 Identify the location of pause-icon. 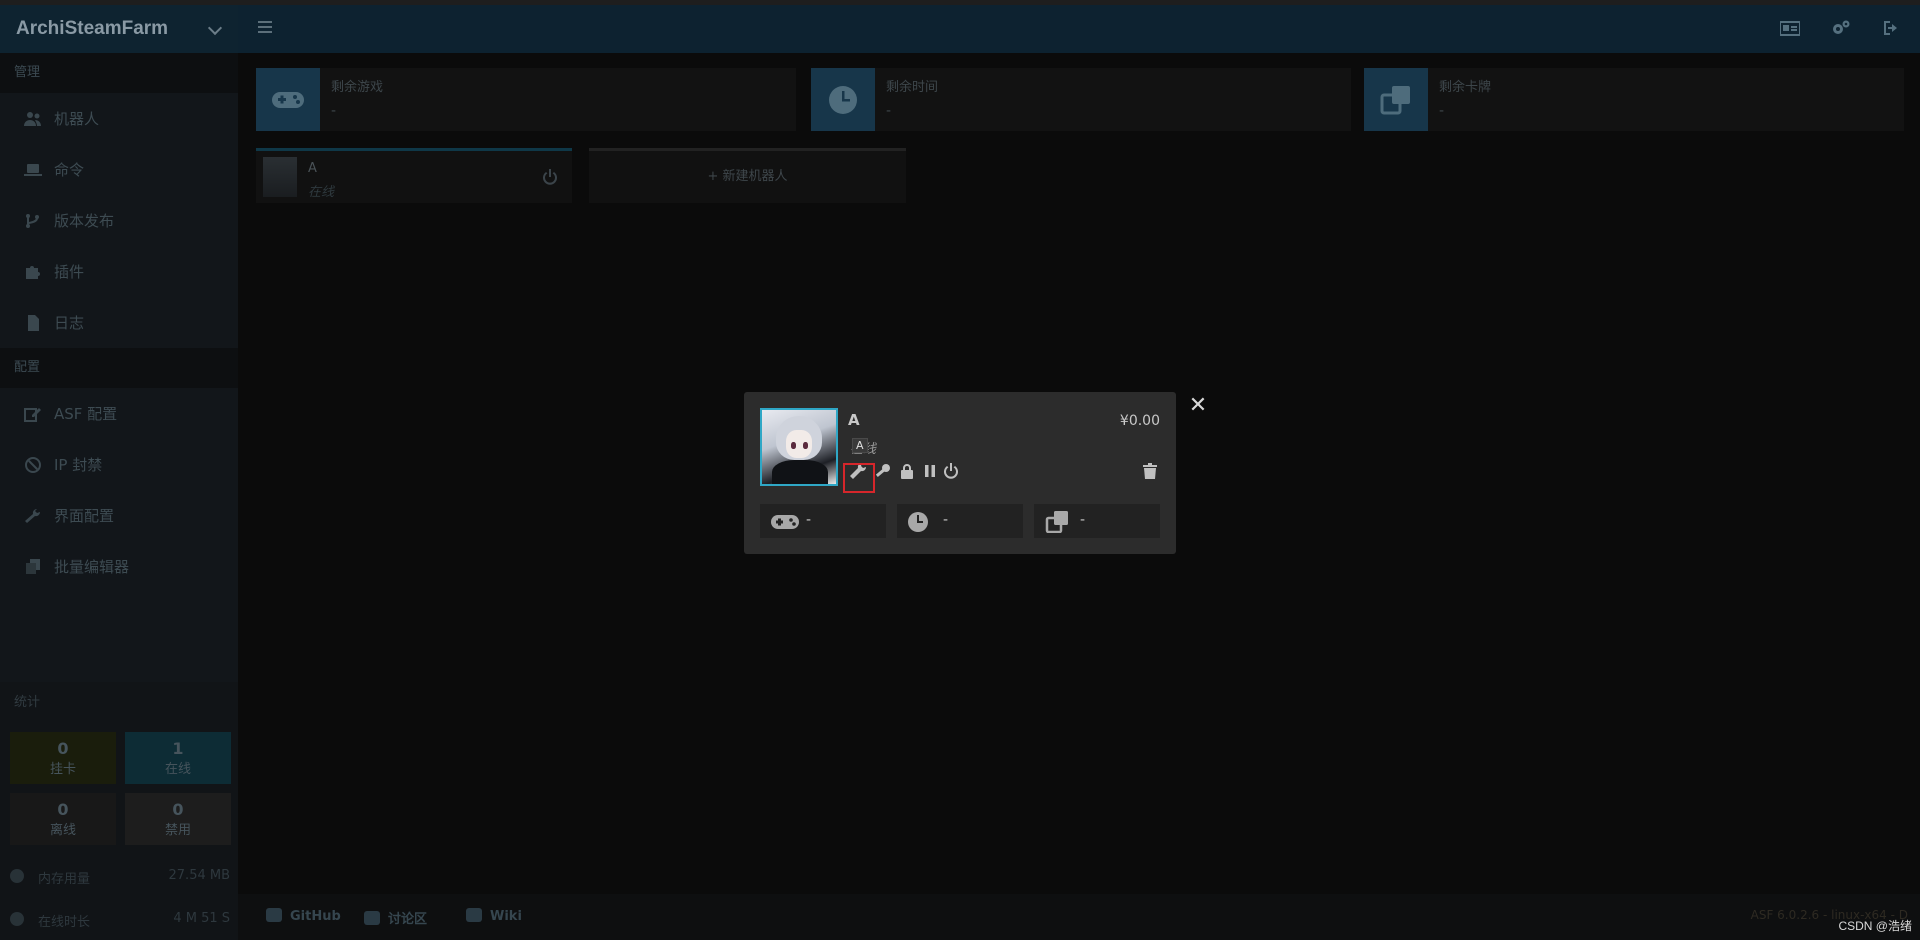
(931, 472).